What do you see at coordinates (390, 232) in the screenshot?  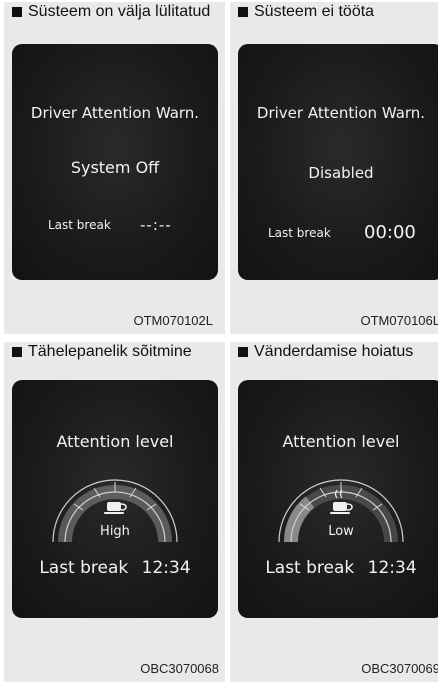 I see `last-break-value: 00:00` at bounding box center [390, 232].